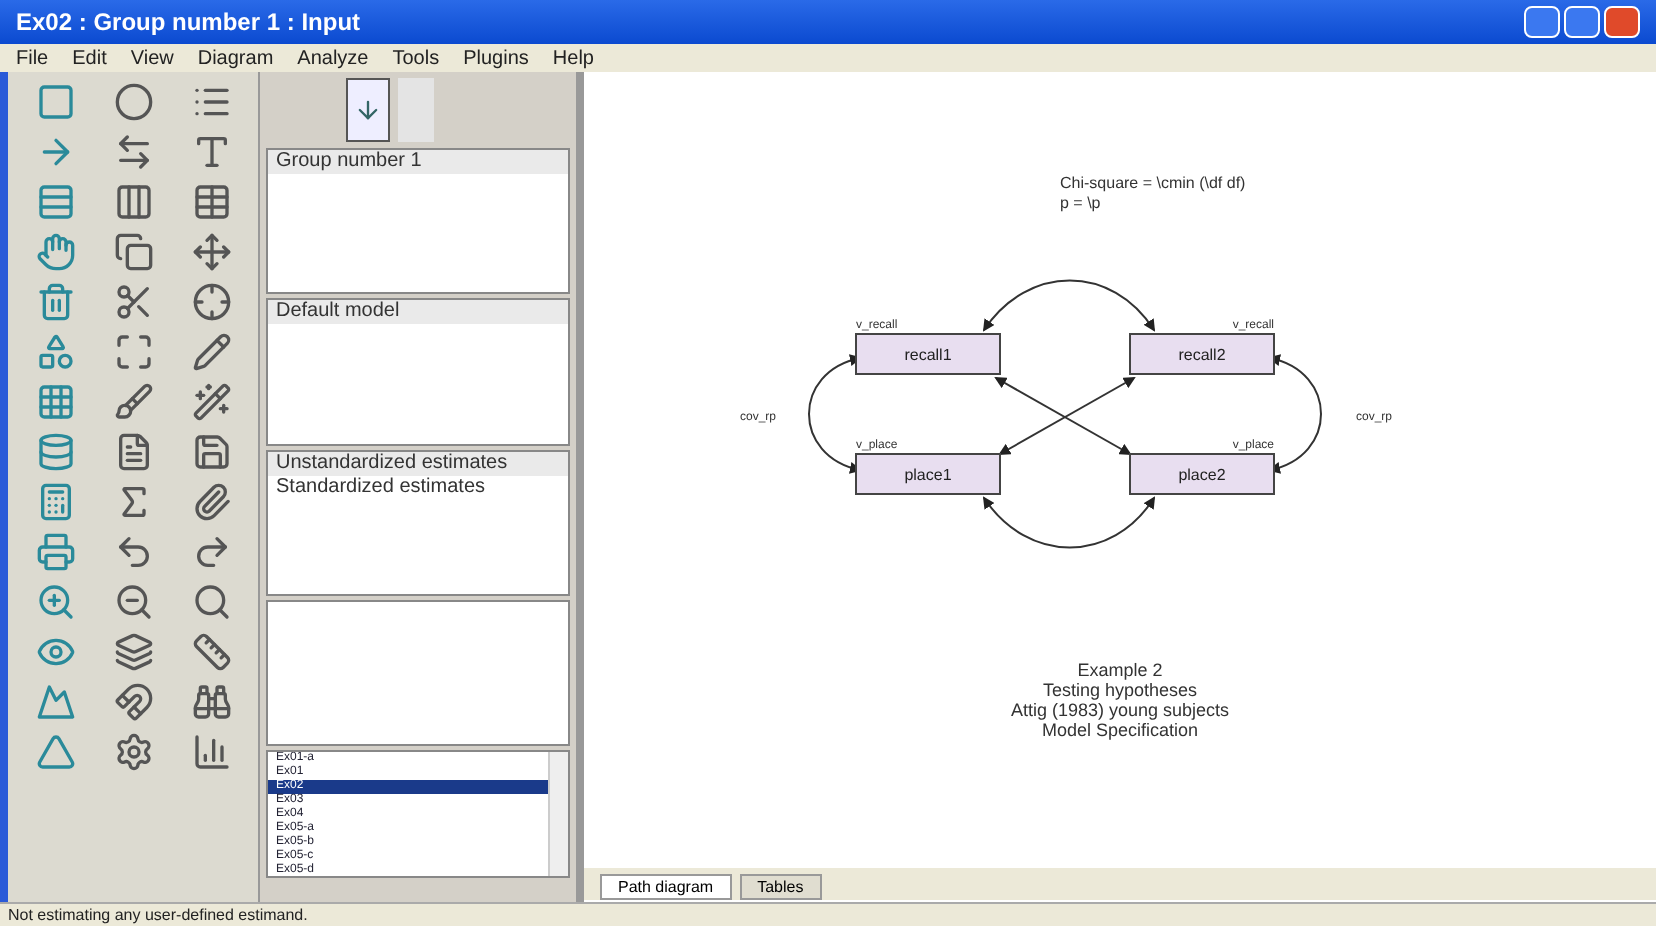 Image resolution: width=1656 pixels, height=926 pixels. Describe the element at coordinates (32, 58) in the screenshot. I see `menu-item: File` at that location.